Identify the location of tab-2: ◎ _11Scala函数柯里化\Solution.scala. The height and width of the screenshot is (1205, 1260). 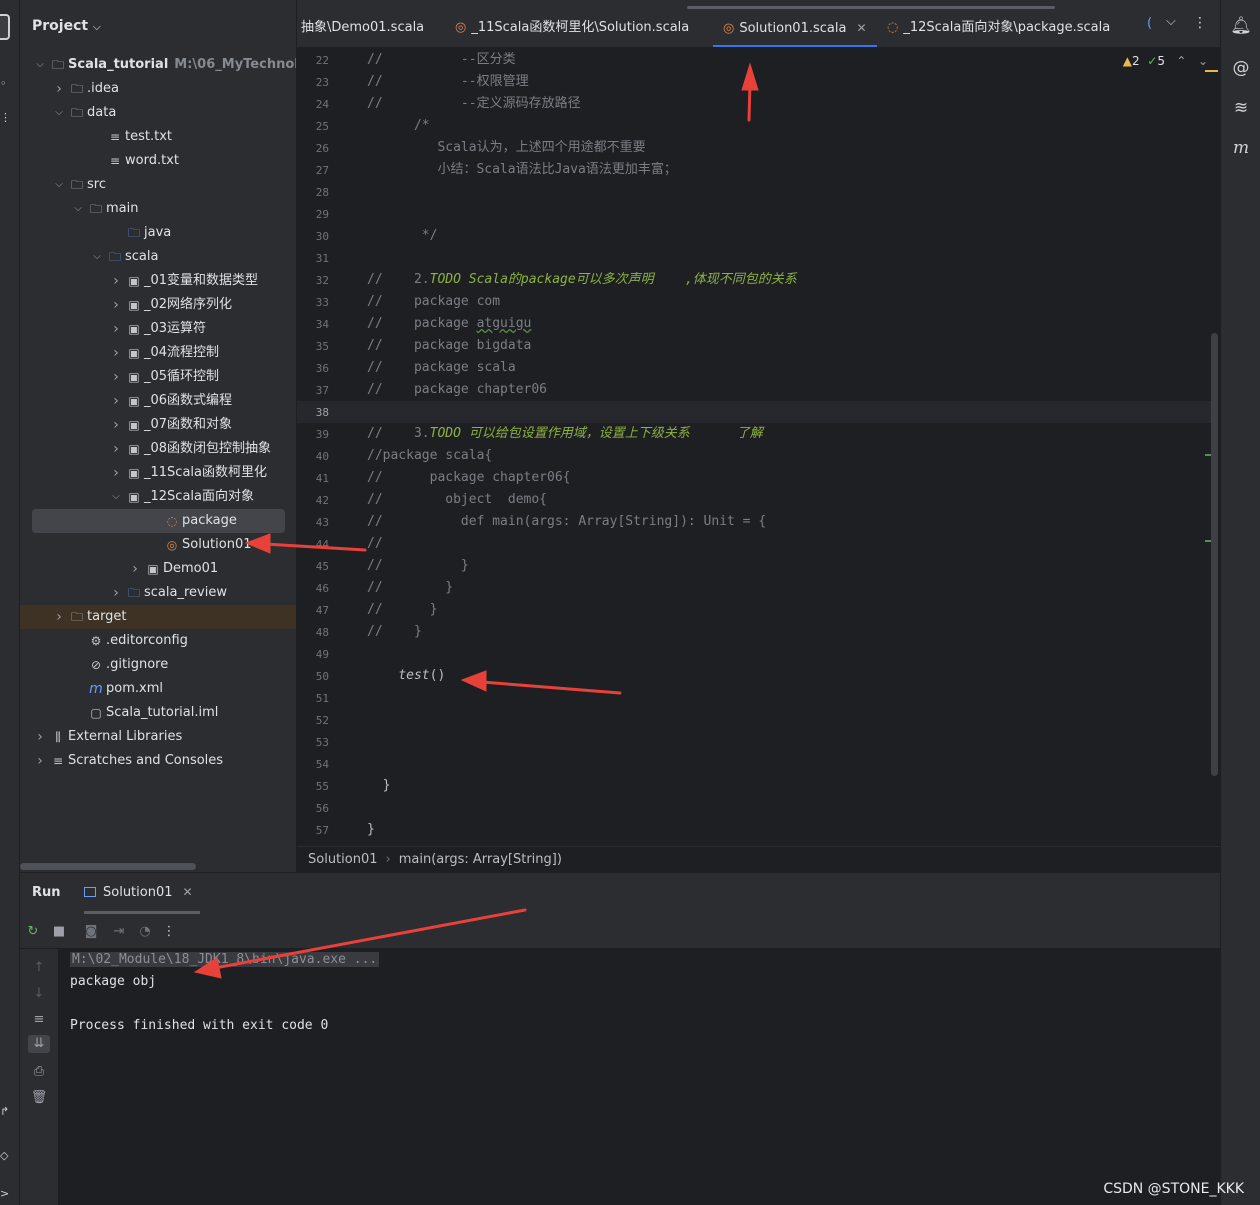
(572, 23).